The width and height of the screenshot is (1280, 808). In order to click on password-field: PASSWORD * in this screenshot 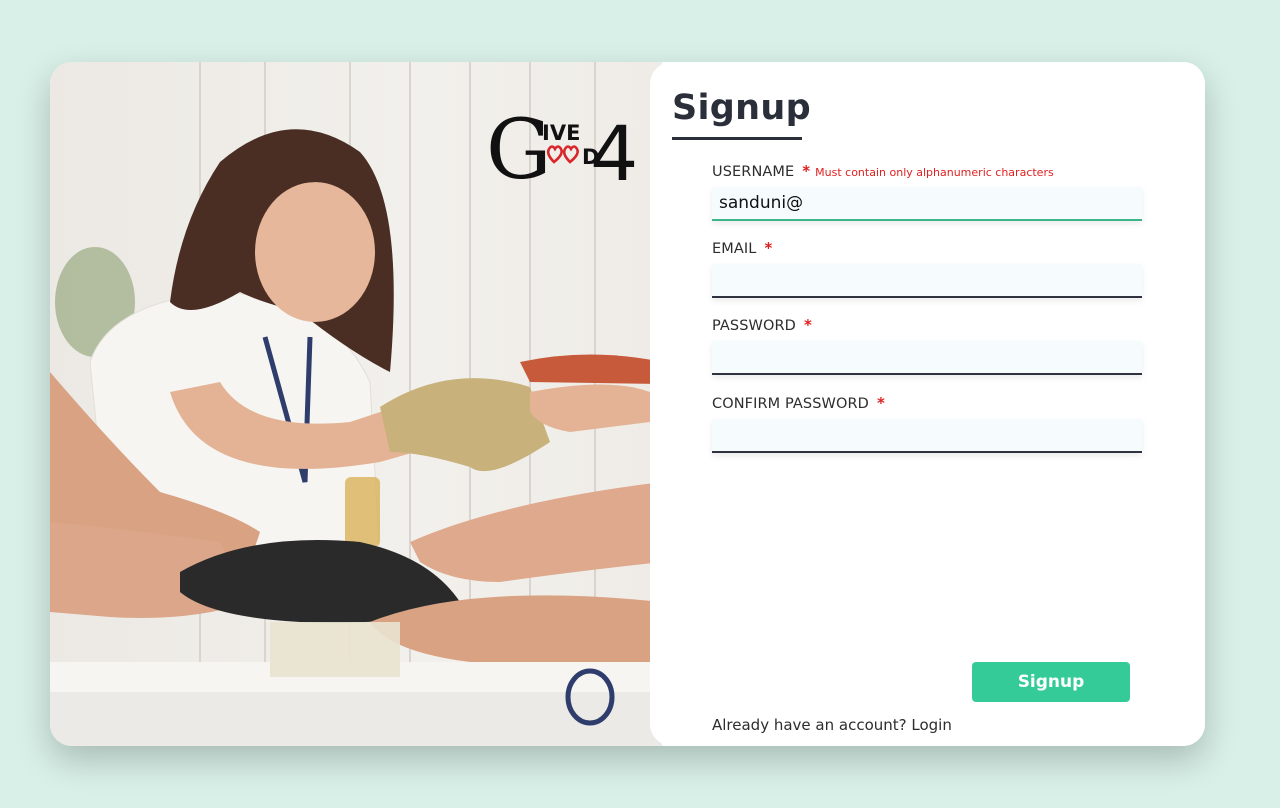, I will do `click(927, 345)`.